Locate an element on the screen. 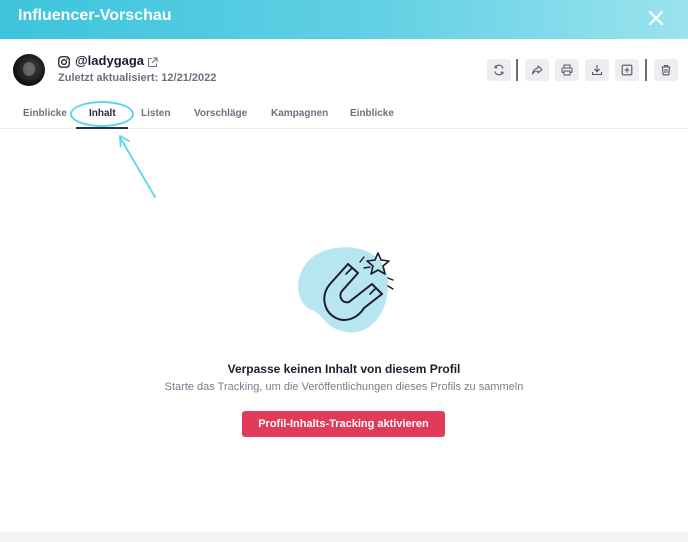 The image size is (688, 542). instagram-icon is located at coordinates (64, 61).